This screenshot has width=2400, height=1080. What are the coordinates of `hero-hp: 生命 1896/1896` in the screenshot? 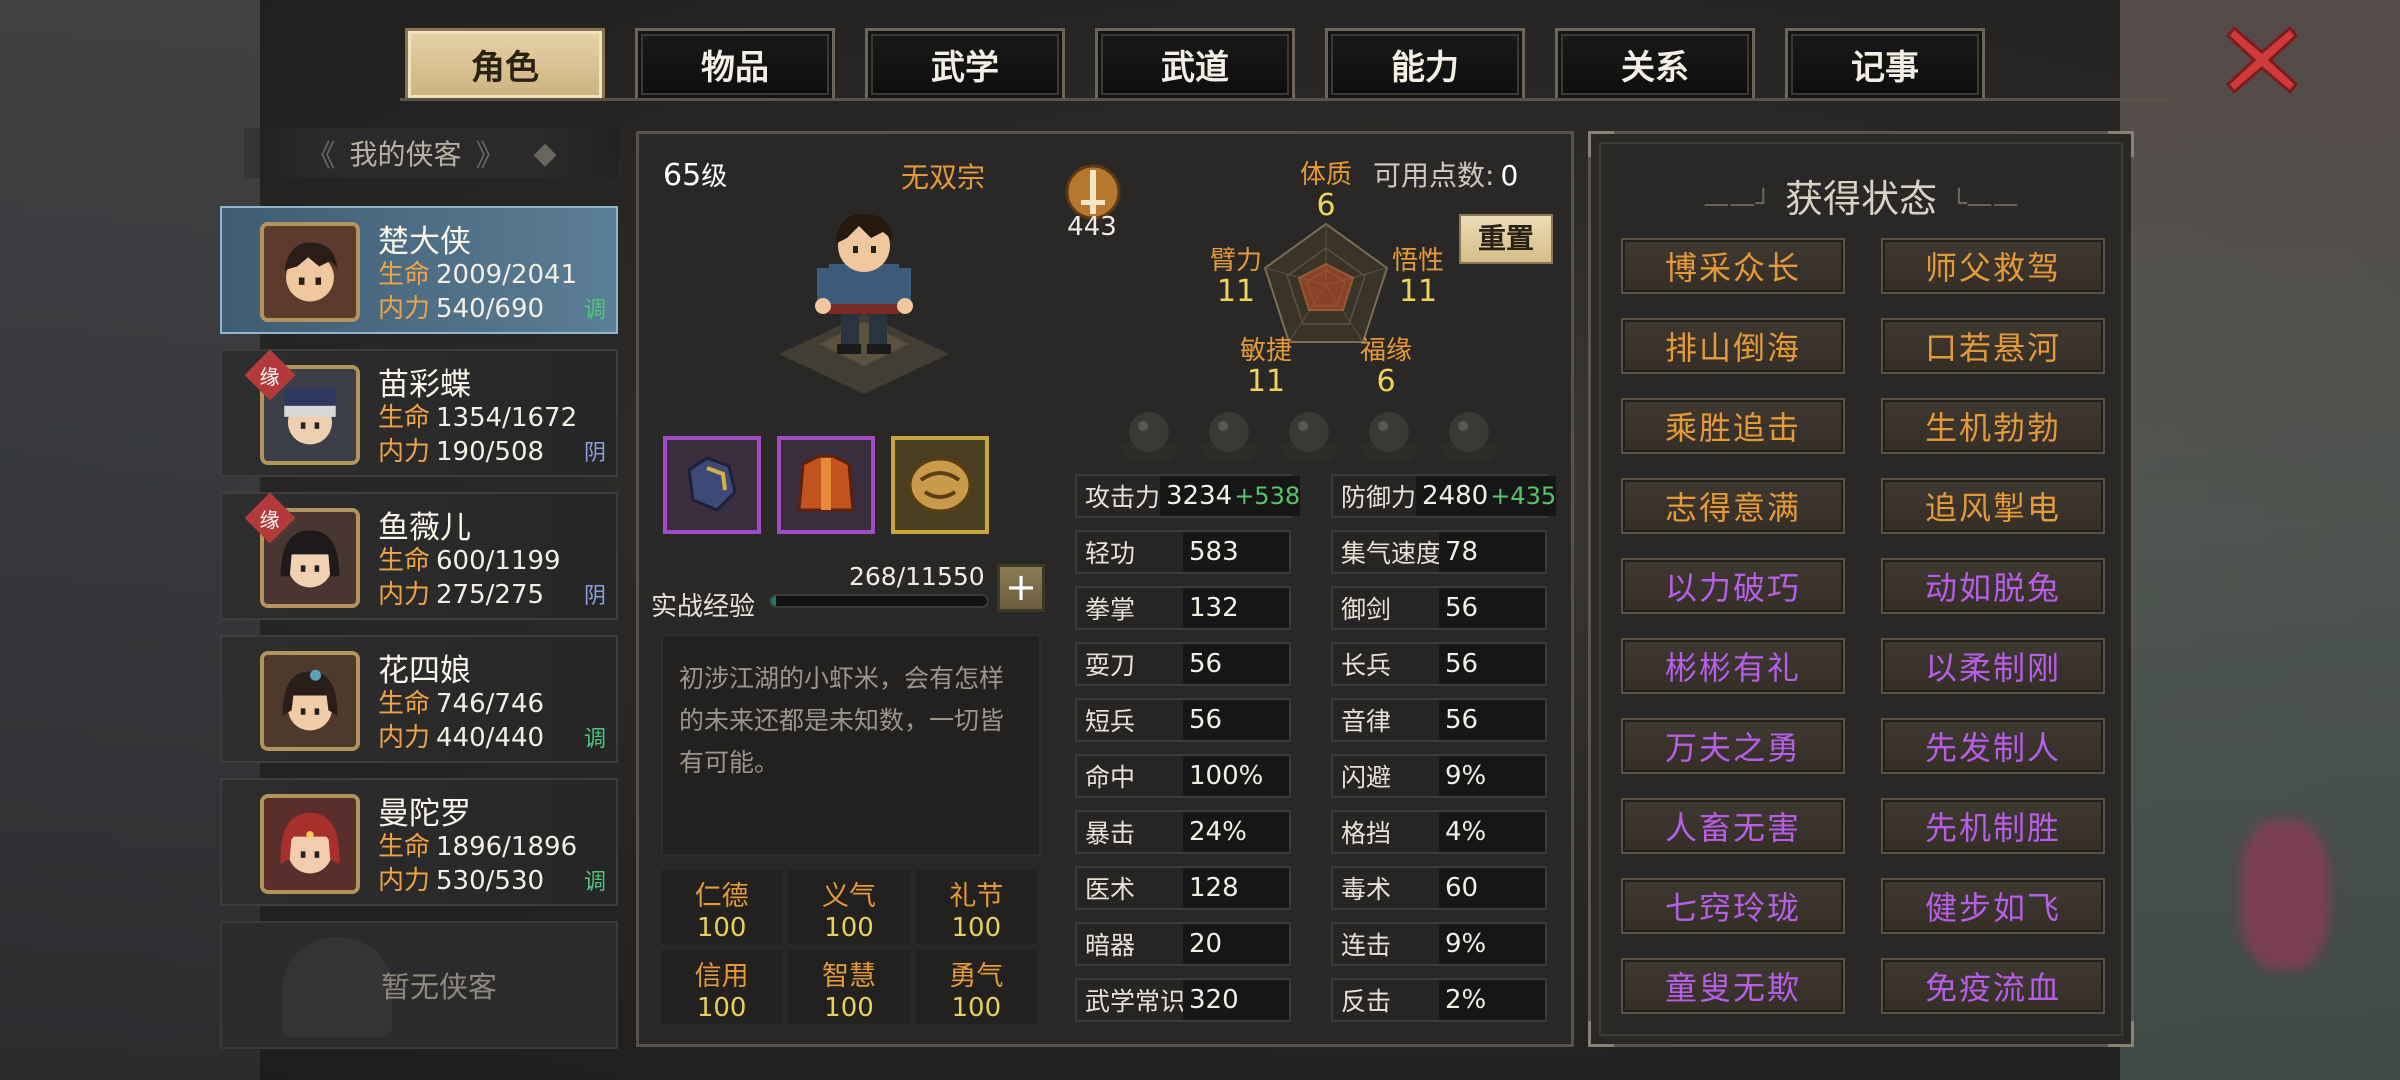 It's located at (477, 844).